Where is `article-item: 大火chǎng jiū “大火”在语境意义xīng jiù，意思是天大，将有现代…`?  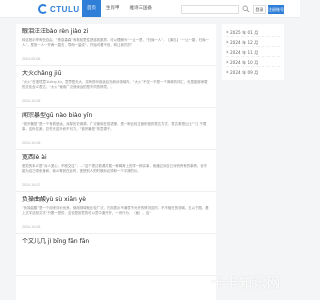 article-item: 大火chǎng jiū “大火”在语境意义xīng jiù，意思是天大，将有现代… is located at coordinates (116, 87).